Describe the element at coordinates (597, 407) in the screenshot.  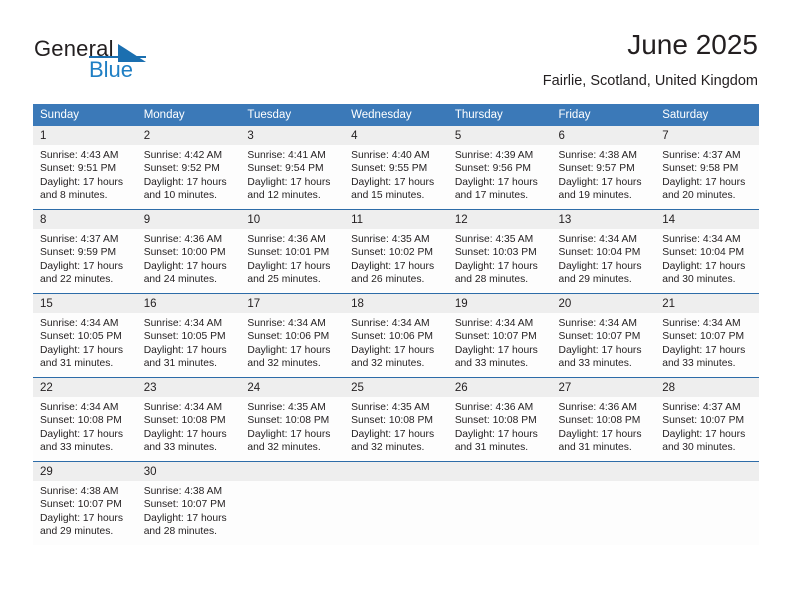
I see `sunrise-text: Sunrise: 4:36 AM` at that location.